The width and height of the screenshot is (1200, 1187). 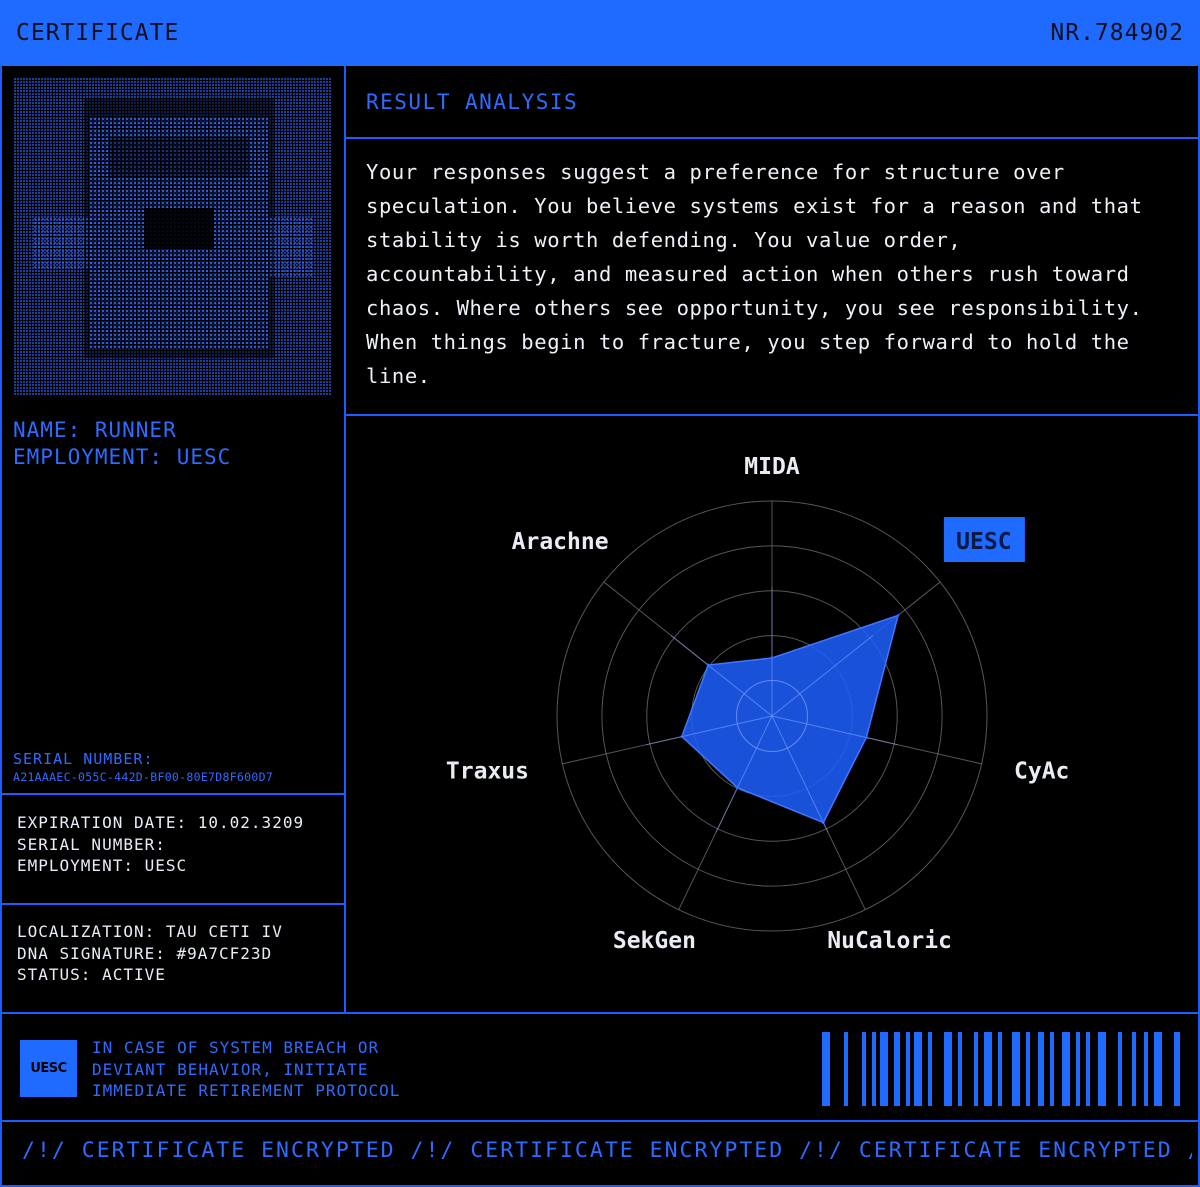 What do you see at coordinates (91, 974) in the screenshot?
I see `status-text: STATUS: ACTIVE` at bounding box center [91, 974].